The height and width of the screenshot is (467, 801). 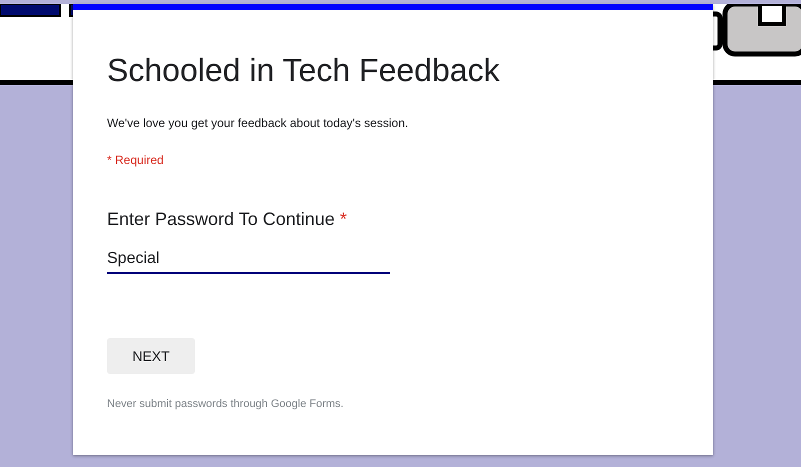 What do you see at coordinates (303, 70) in the screenshot?
I see `form-title: Schooled in Tech Feedback` at bounding box center [303, 70].